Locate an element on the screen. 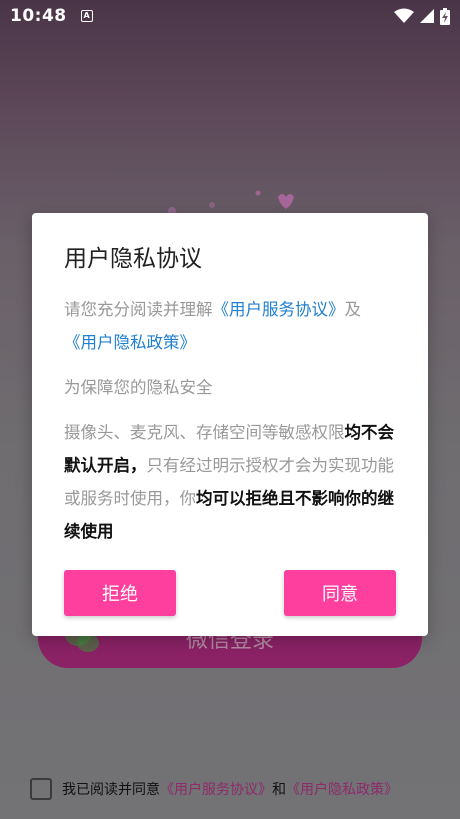  agree-button: 同意 is located at coordinates (340, 593).